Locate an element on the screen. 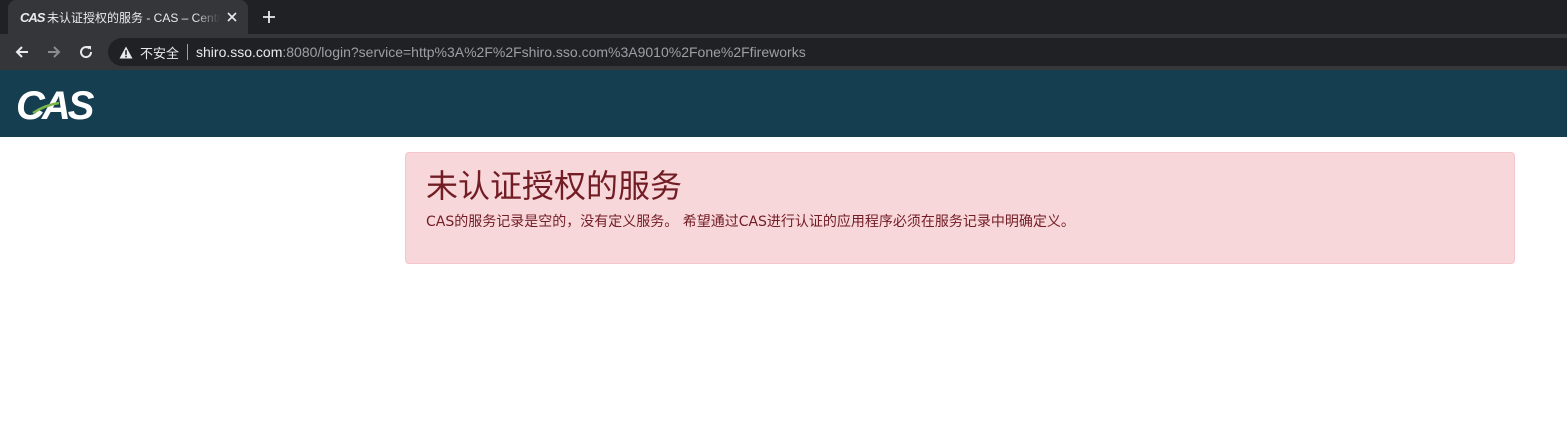 The height and width of the screenshot is (438, 1567). reload-button is located at coordinates (86, 52).